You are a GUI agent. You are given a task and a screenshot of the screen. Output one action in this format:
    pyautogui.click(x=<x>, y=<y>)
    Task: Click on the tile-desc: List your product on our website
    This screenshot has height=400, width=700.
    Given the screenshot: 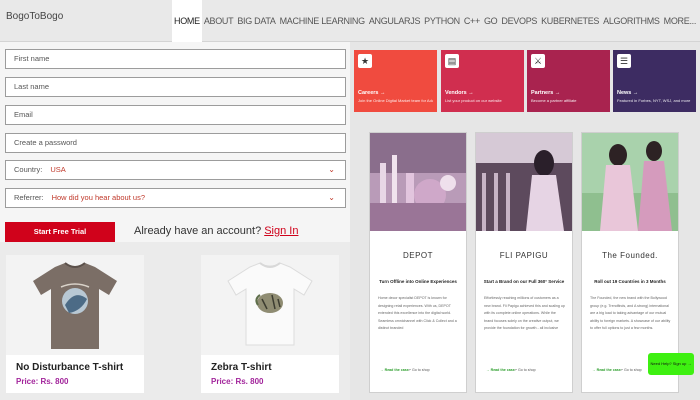 What is the action you would take?
    pyautogui.click(x=473, y=100)
    